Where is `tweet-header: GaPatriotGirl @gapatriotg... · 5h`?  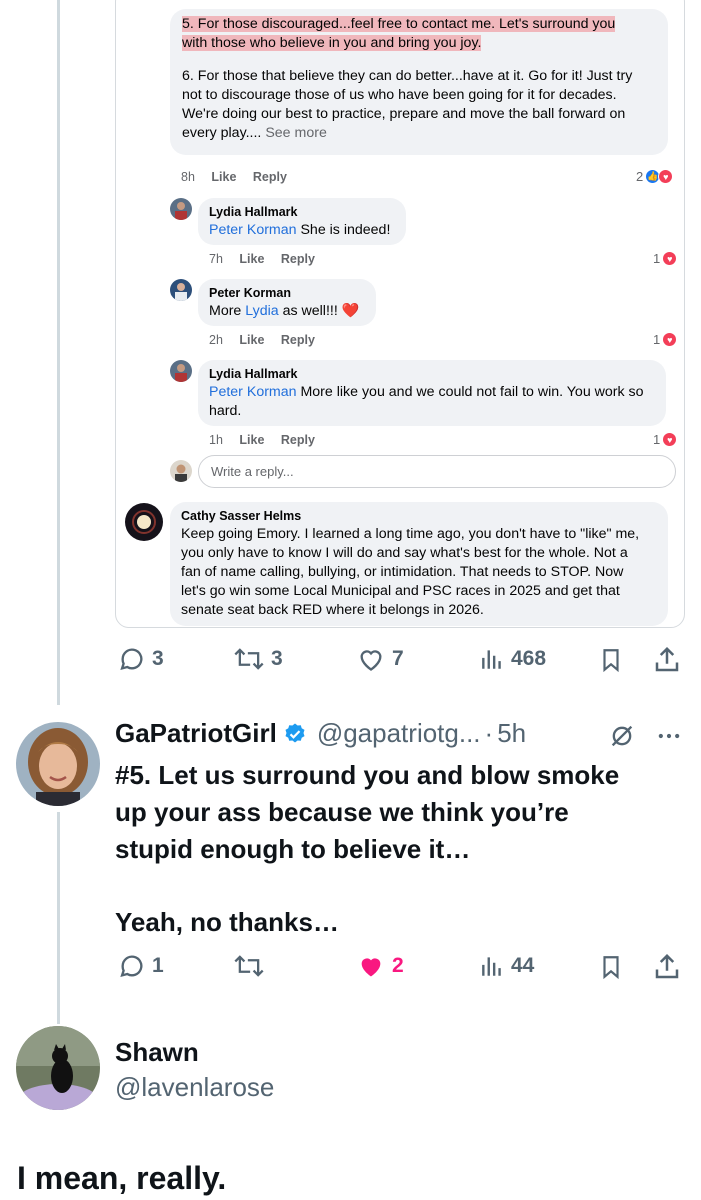 tweet-header: GaPatriotGirl @gapatriotg... · 5h is located at coordinates (320, 733).